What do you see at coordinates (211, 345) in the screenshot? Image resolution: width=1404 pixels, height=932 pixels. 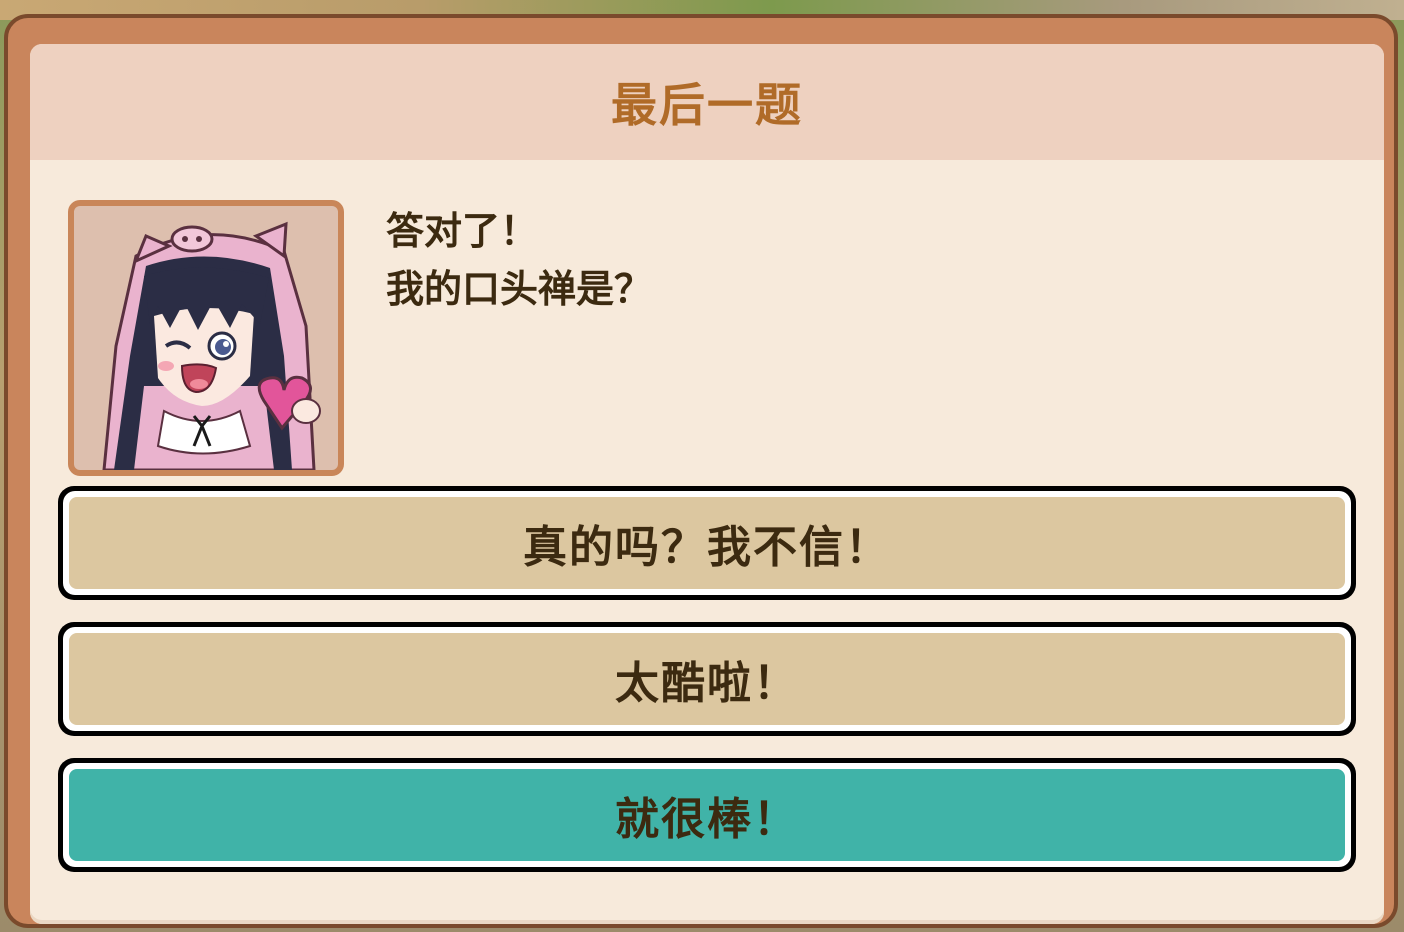 I see `girl-portrait-icon` at bounding box center [211, 345].